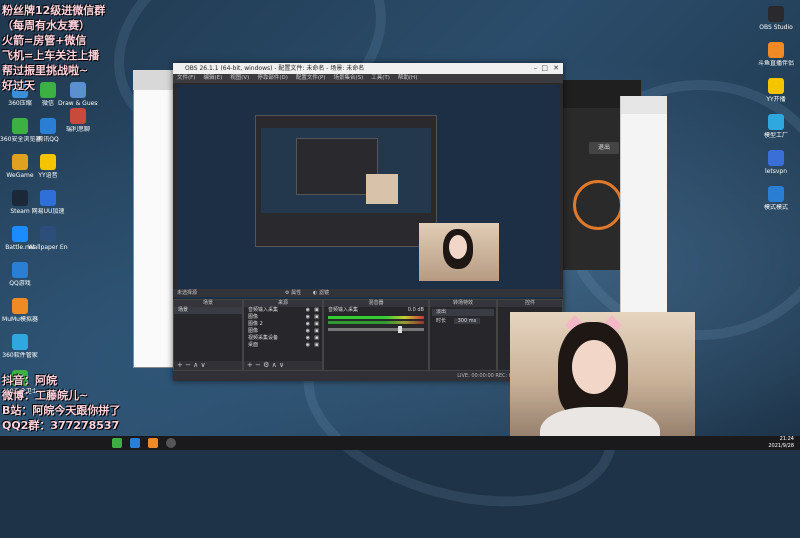 This screenshot has height=538, width=800. I want to click on obs-menu-item: 视图(V), so click(239, 78).